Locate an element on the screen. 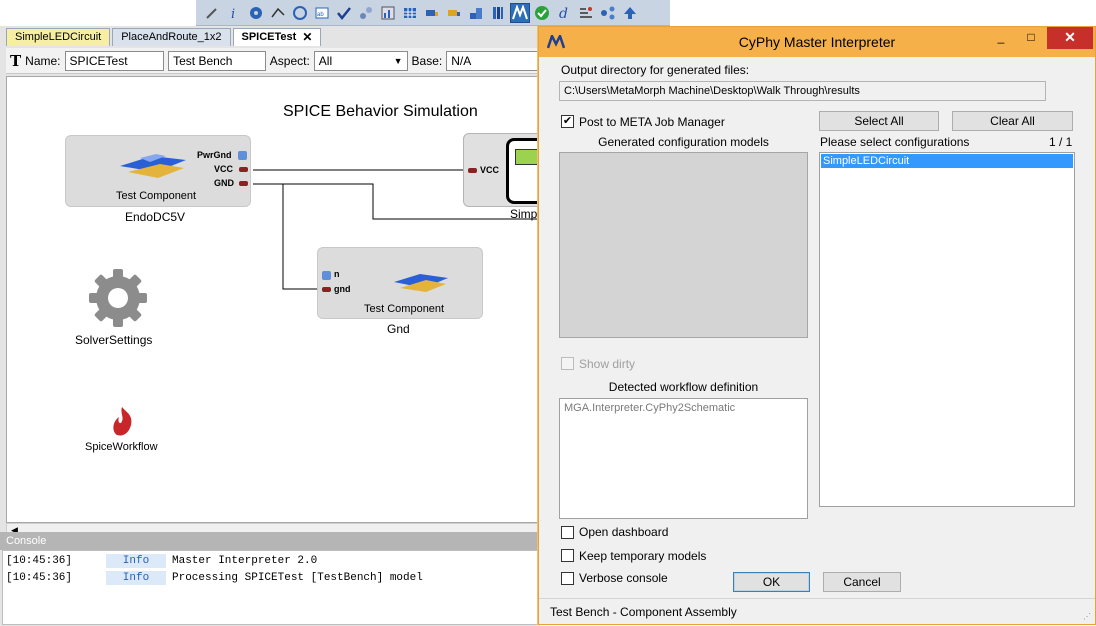 The image size is (1096, 626). pencil-icon is located at coordinates (212, 13).